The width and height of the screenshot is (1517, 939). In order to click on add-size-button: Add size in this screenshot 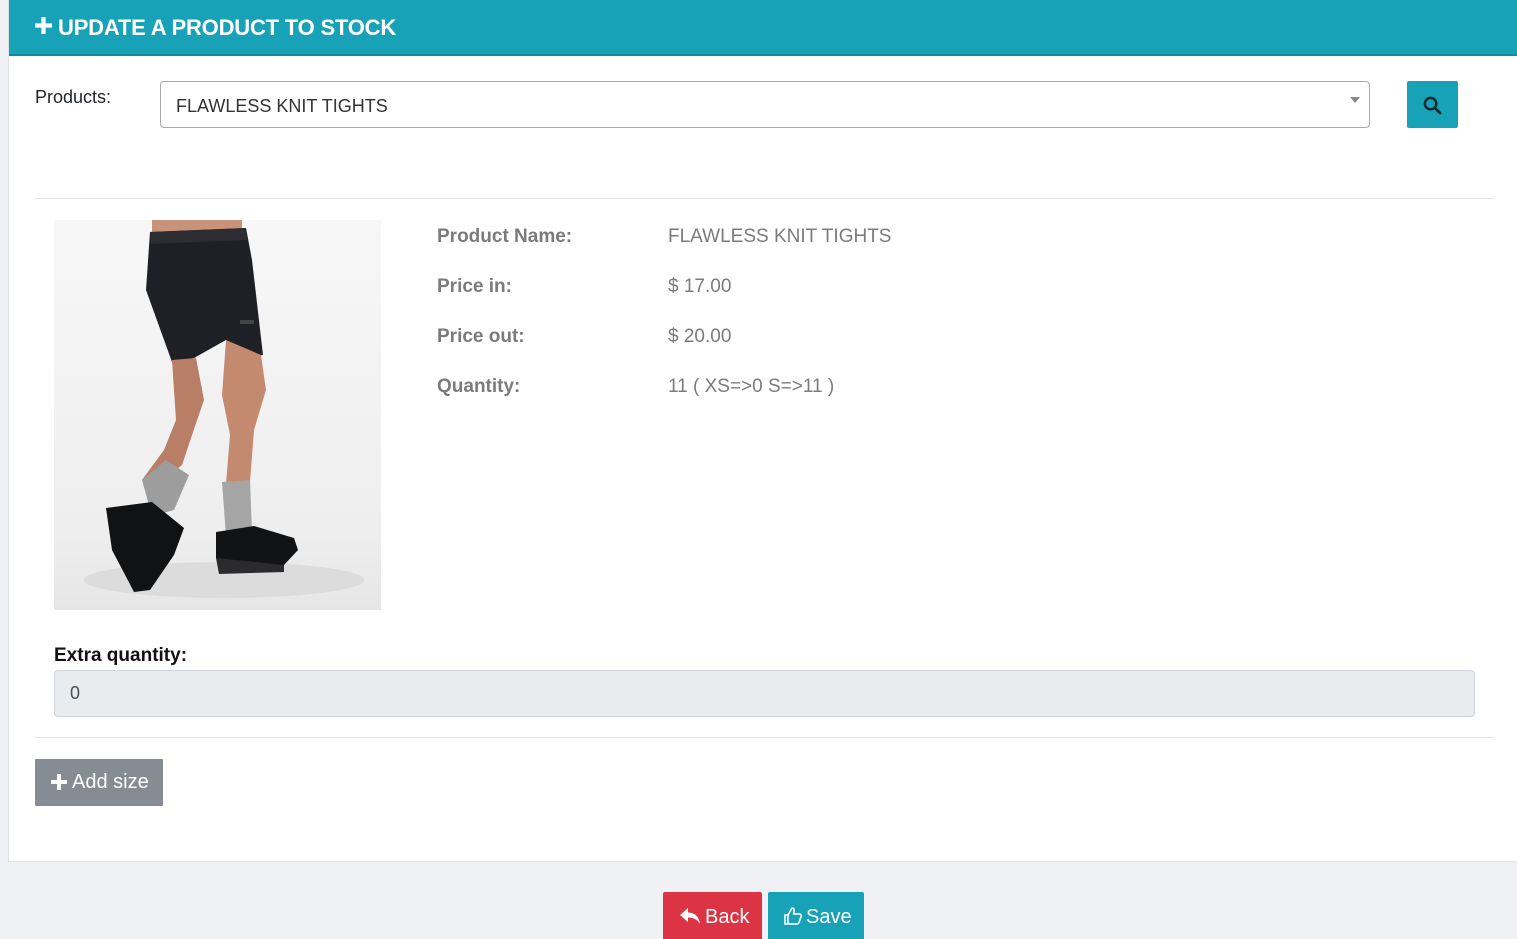, I will do `click(99, 782)`.